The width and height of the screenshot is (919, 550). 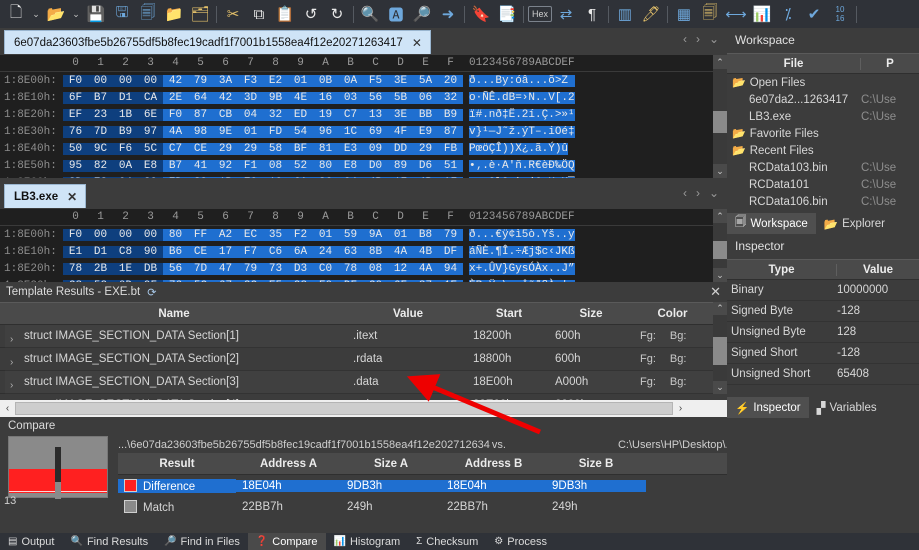 What do you see at coordinates (425, 80) in the screenshot?
I see `hex-byte: 5A` at bounding box center [425, 80].